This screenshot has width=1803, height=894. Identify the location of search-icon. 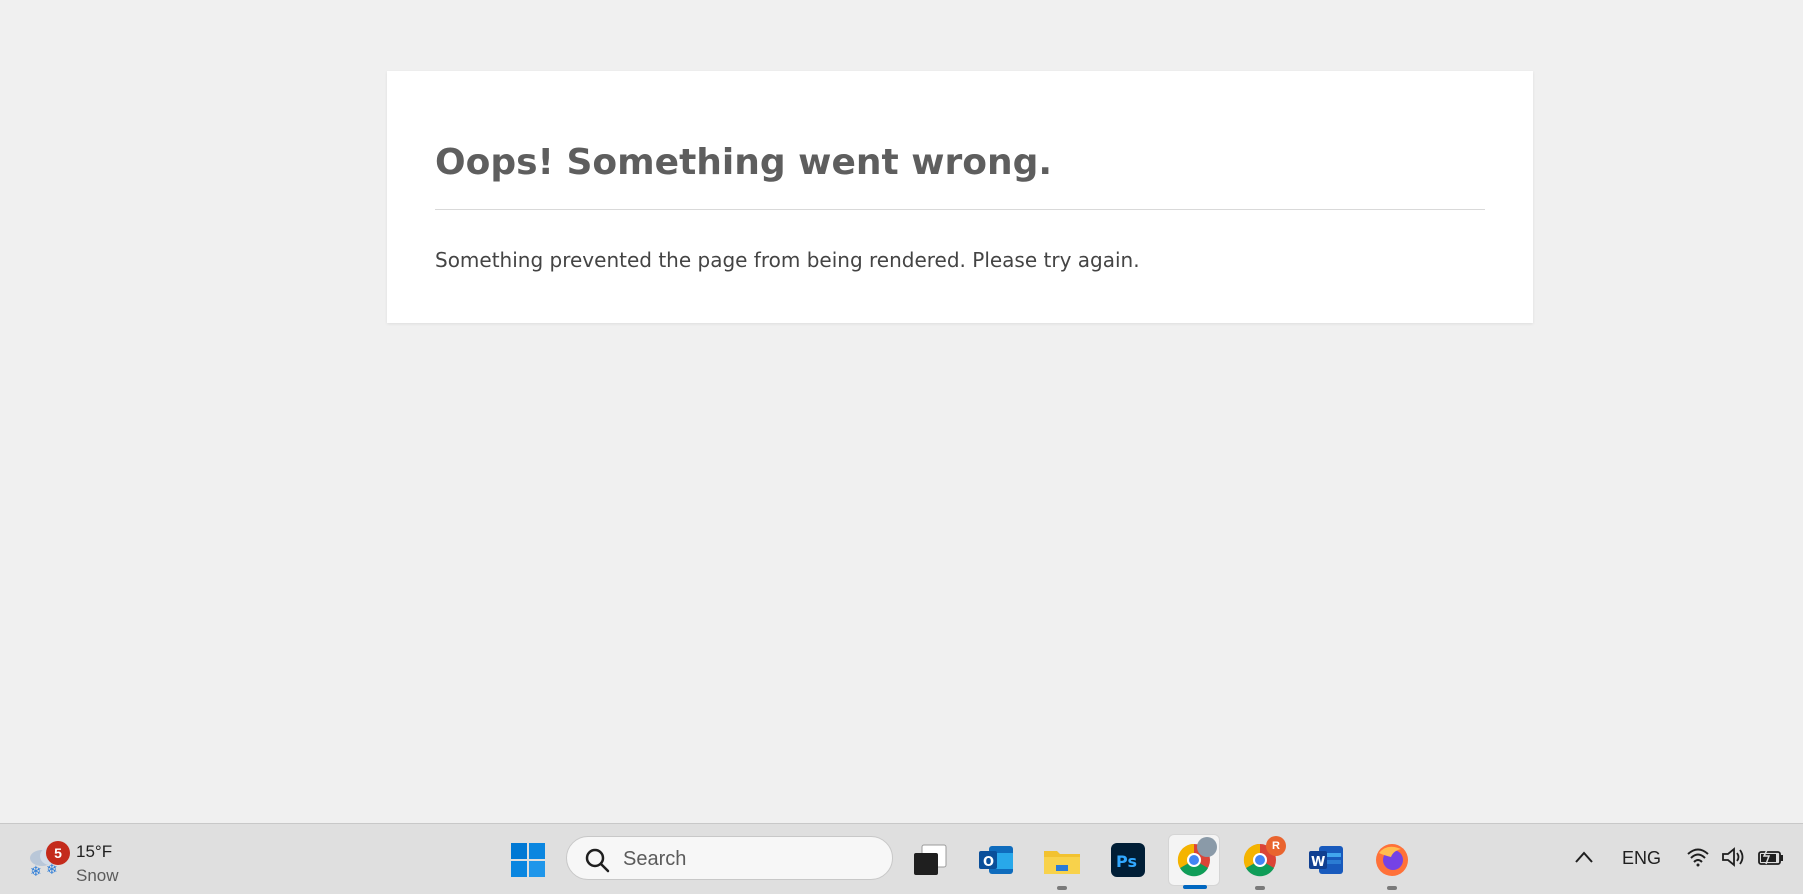
(597, 860).